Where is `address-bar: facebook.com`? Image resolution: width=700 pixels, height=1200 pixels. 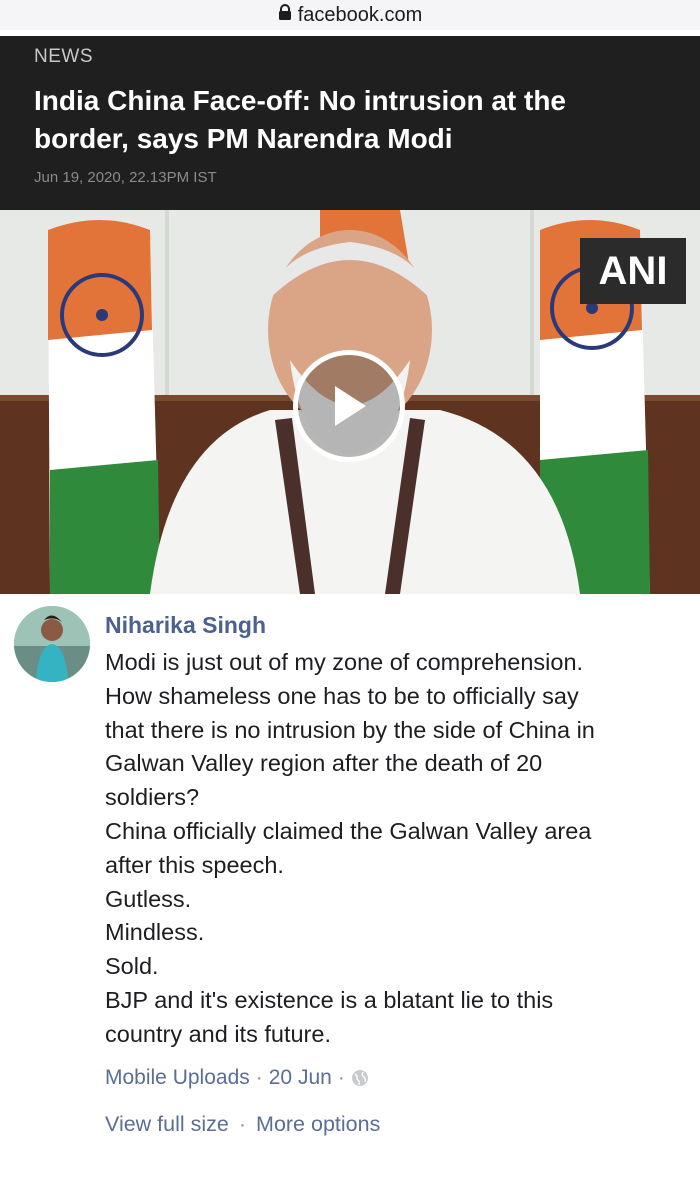 address-bar: facebook.com is located at coordinates (350, 15).